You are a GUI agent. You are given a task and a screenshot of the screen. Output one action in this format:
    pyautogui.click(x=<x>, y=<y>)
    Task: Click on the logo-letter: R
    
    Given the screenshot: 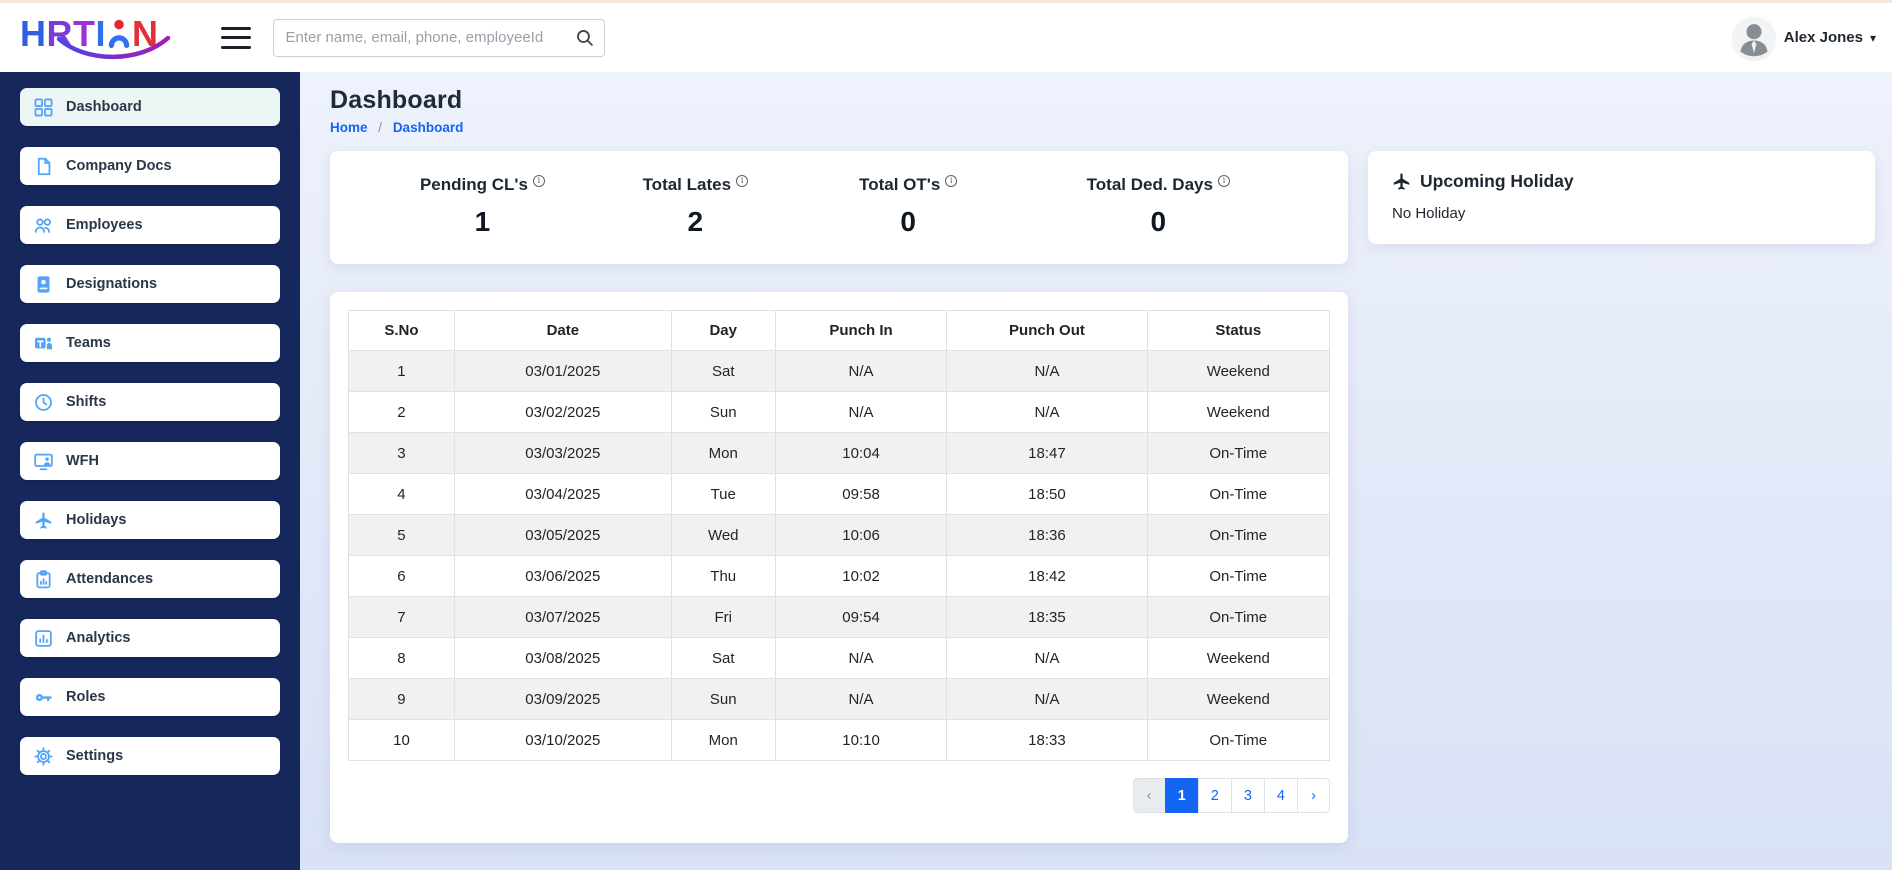 What is the action you would take?
    pyautogui.click(x=59, y=33)
    